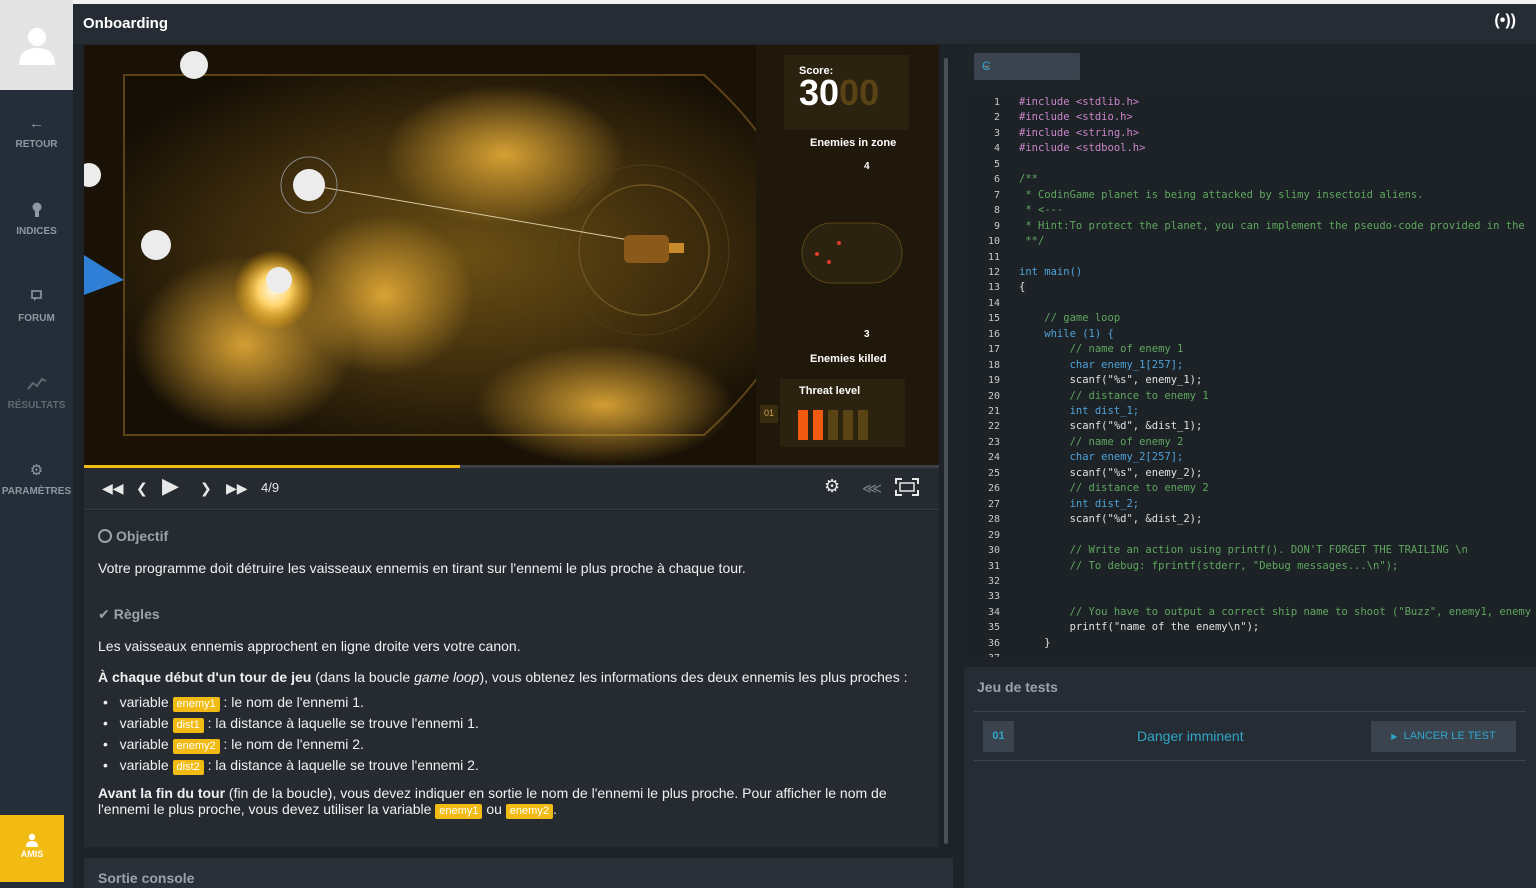 This screenshot has width=1536, height=888. Describe the element at coordinates (996, 211) in the screenshot. I see `line-number: 8` at that location.